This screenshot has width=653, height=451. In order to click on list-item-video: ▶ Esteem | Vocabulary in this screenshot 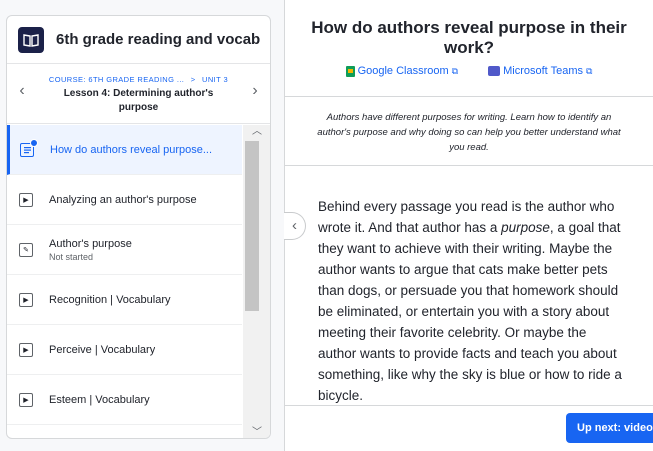, I will do `click(124, 400)`.